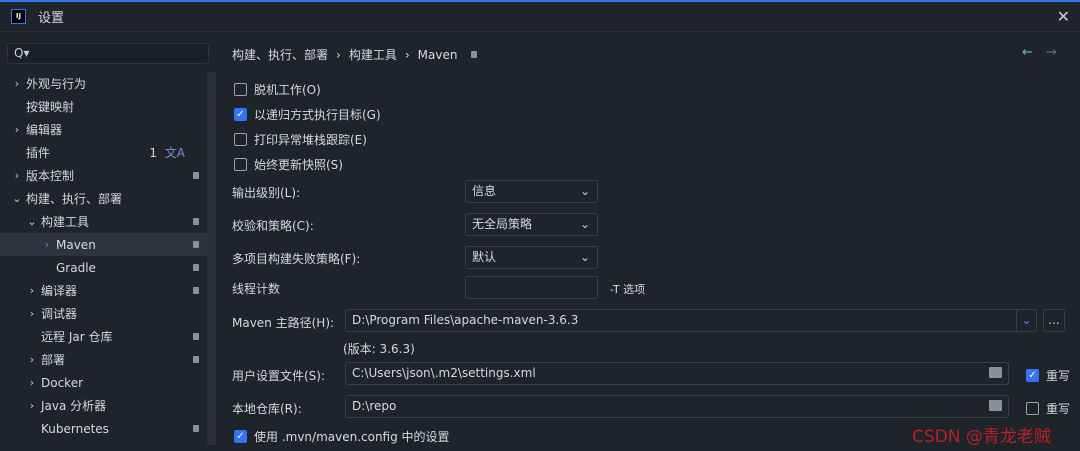  Describe the element at coordinates (273, 226) in the screenshot. I see `select-label: 校验和策略(C):` at that location.